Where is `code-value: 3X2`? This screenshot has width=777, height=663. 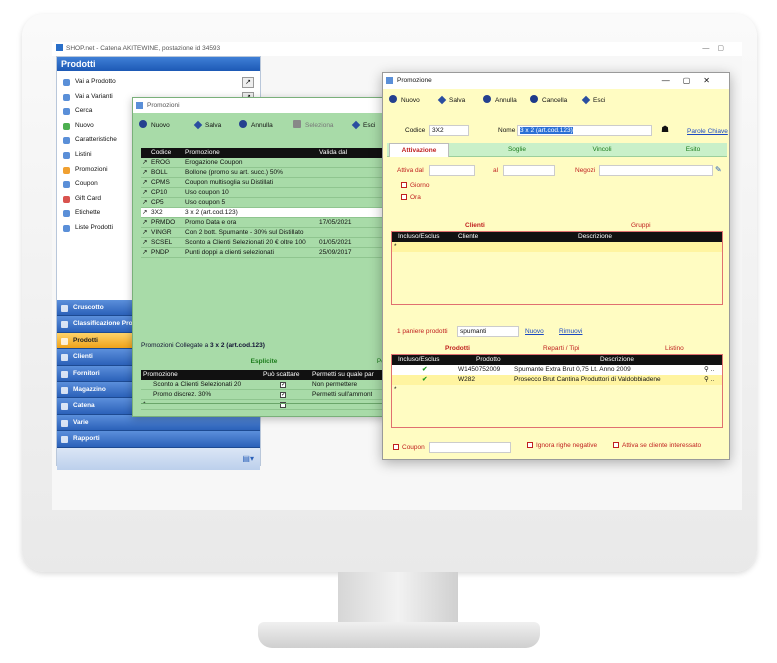 code-value: 3X2 is located at coordinates (438, 130).